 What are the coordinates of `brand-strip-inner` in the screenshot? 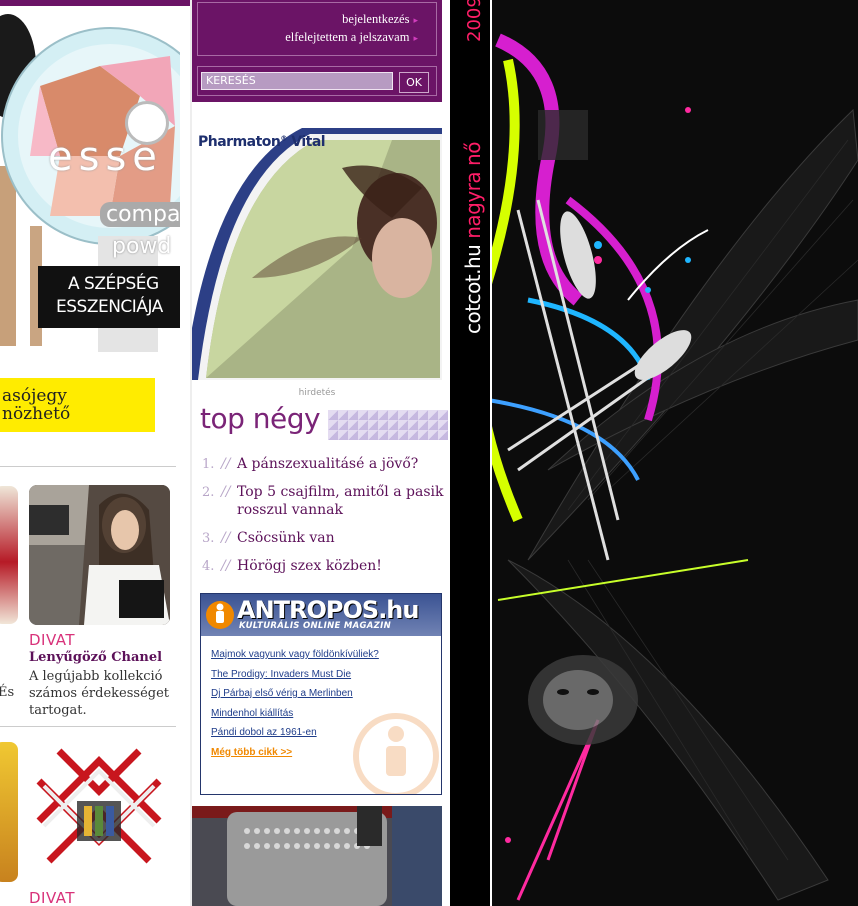 It's located at (470, 453).